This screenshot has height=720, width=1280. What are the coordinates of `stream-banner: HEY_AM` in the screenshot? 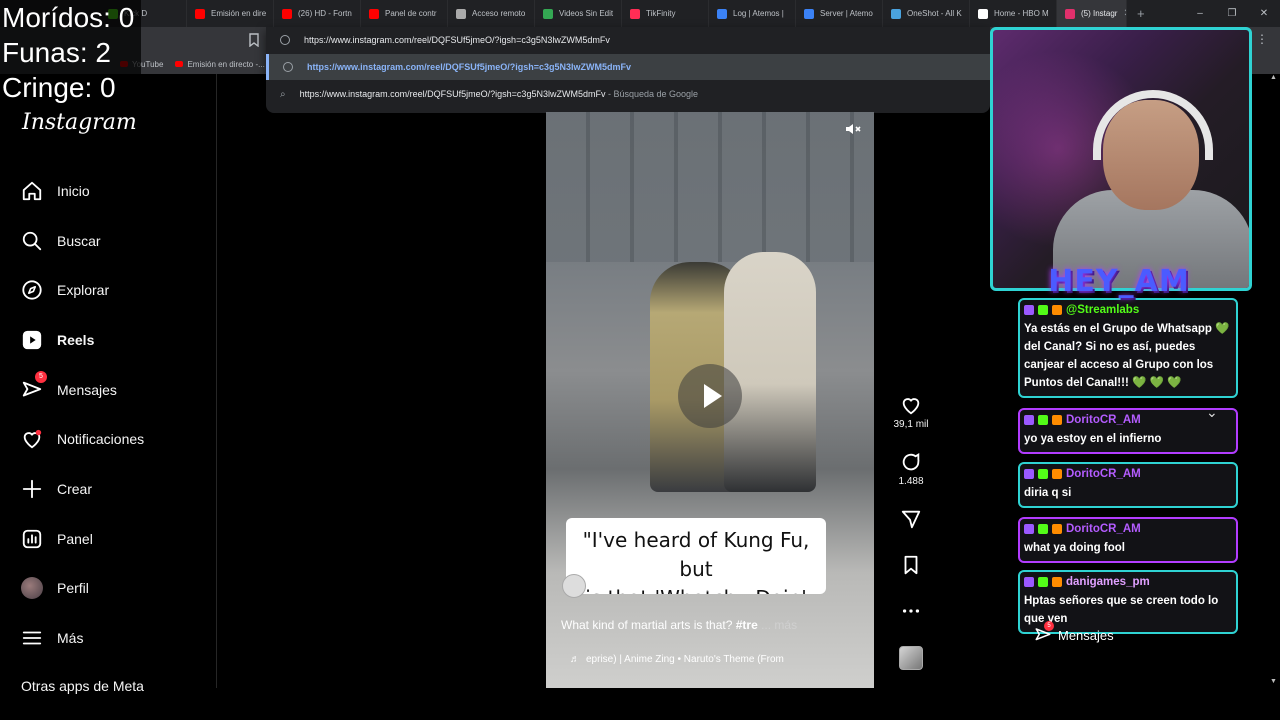 It's located at (1119, 281).